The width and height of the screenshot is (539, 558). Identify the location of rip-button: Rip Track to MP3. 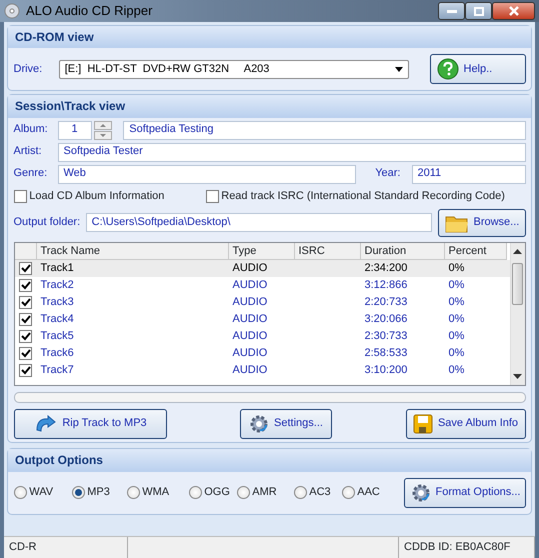
(90, 423).